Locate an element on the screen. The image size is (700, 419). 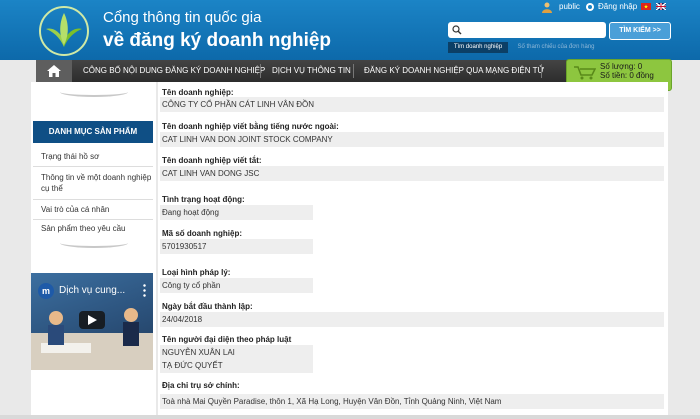
legal-type-label: Loại hình pháp lý: is located at coordinates (196, 272).